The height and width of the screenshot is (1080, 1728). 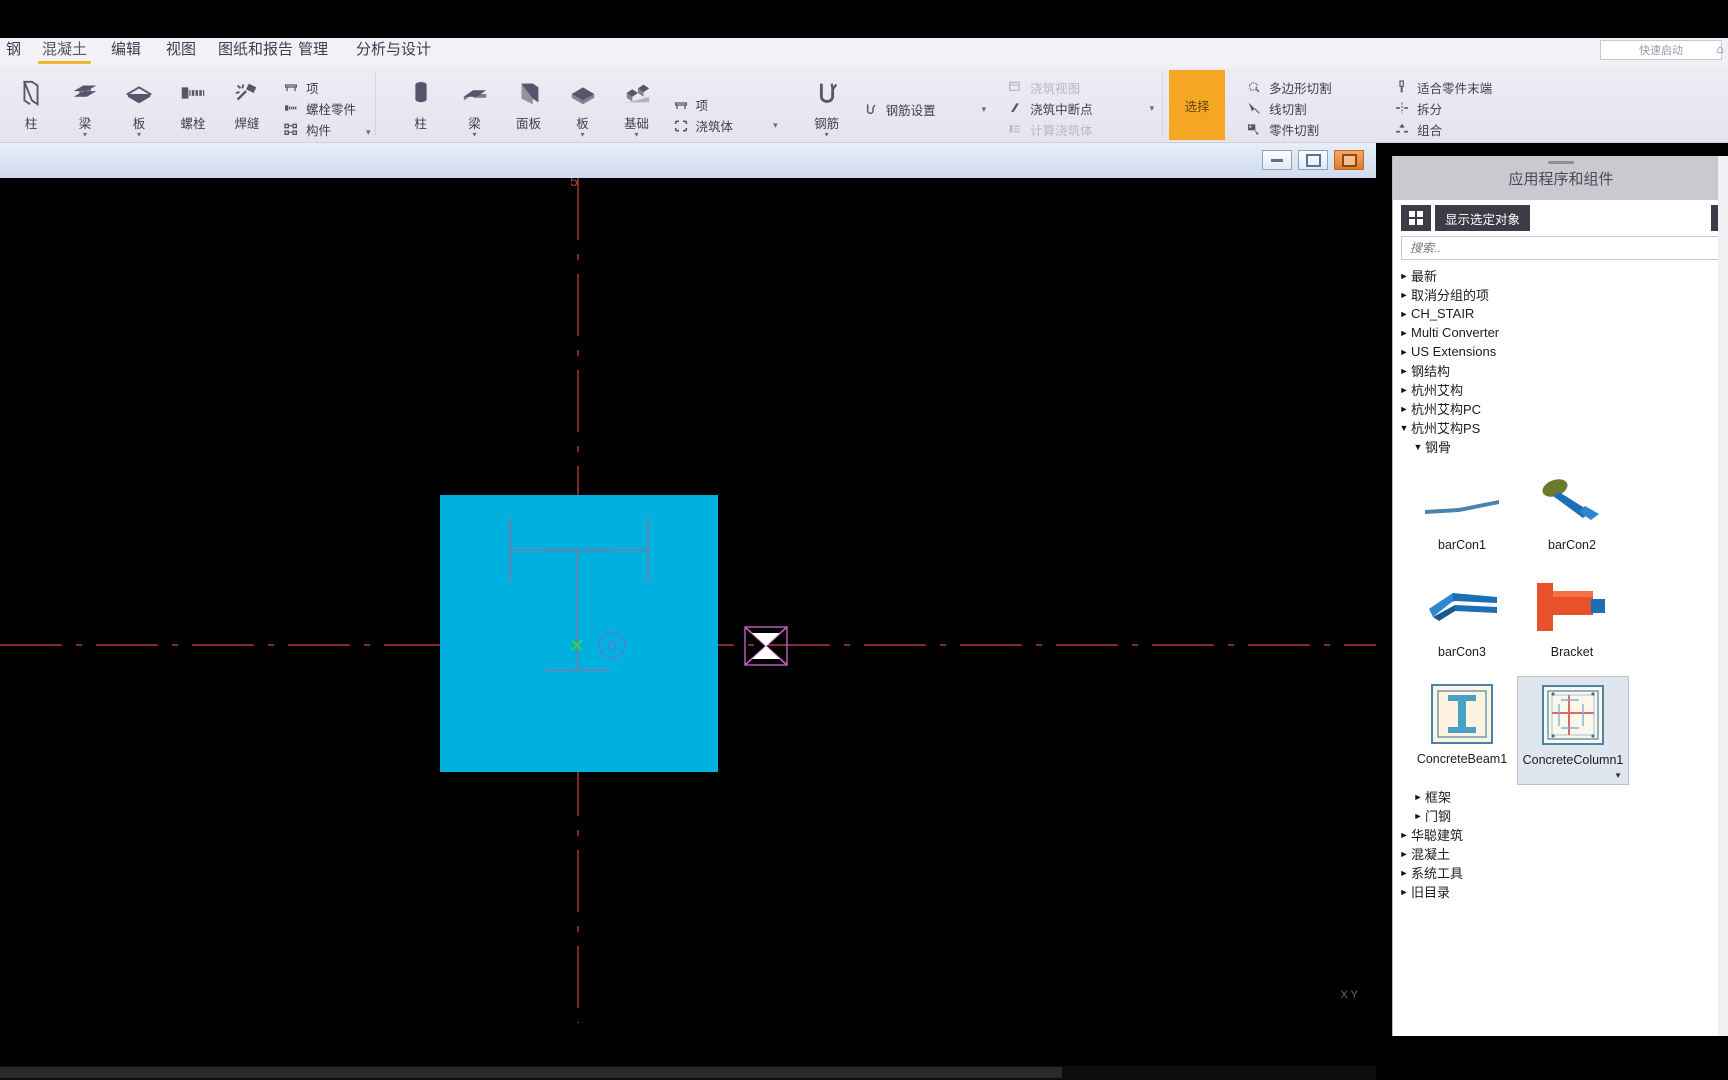 What do you see at coordinates (1562, 294) in the screenshot?
I see `tree-item-取消分组的项: ► 取消分组的项` at bounding box center [1562, 294].